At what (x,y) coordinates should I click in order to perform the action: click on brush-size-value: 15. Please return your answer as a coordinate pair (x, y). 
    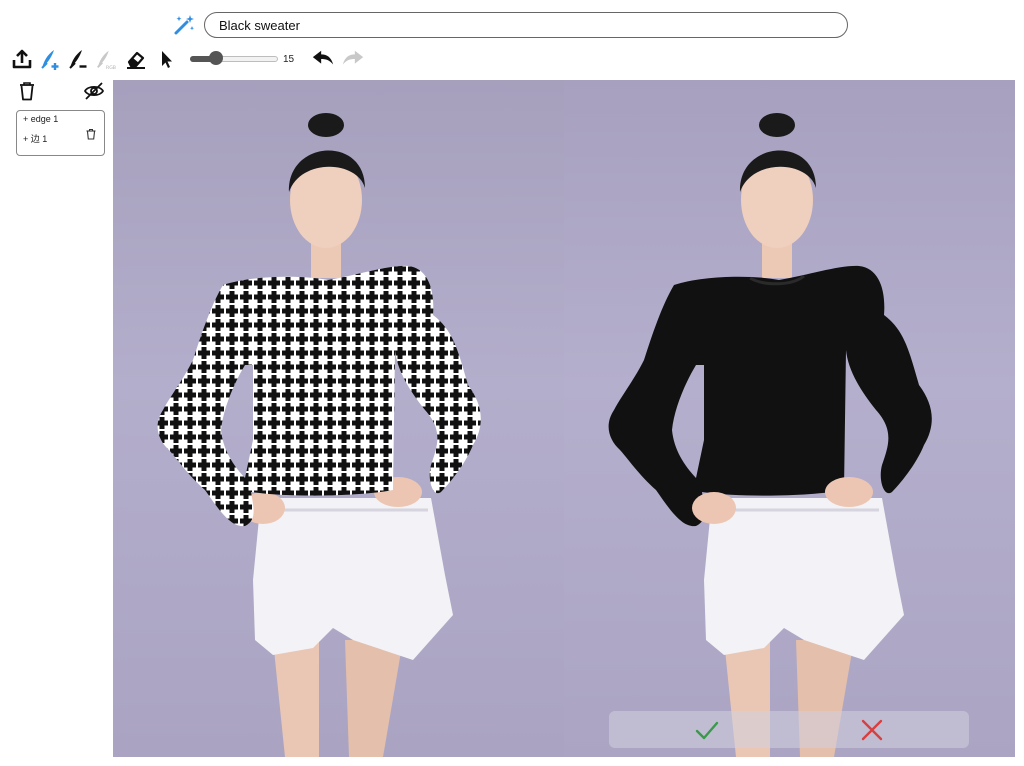
    Looking at the image, I should click on (289, 59).